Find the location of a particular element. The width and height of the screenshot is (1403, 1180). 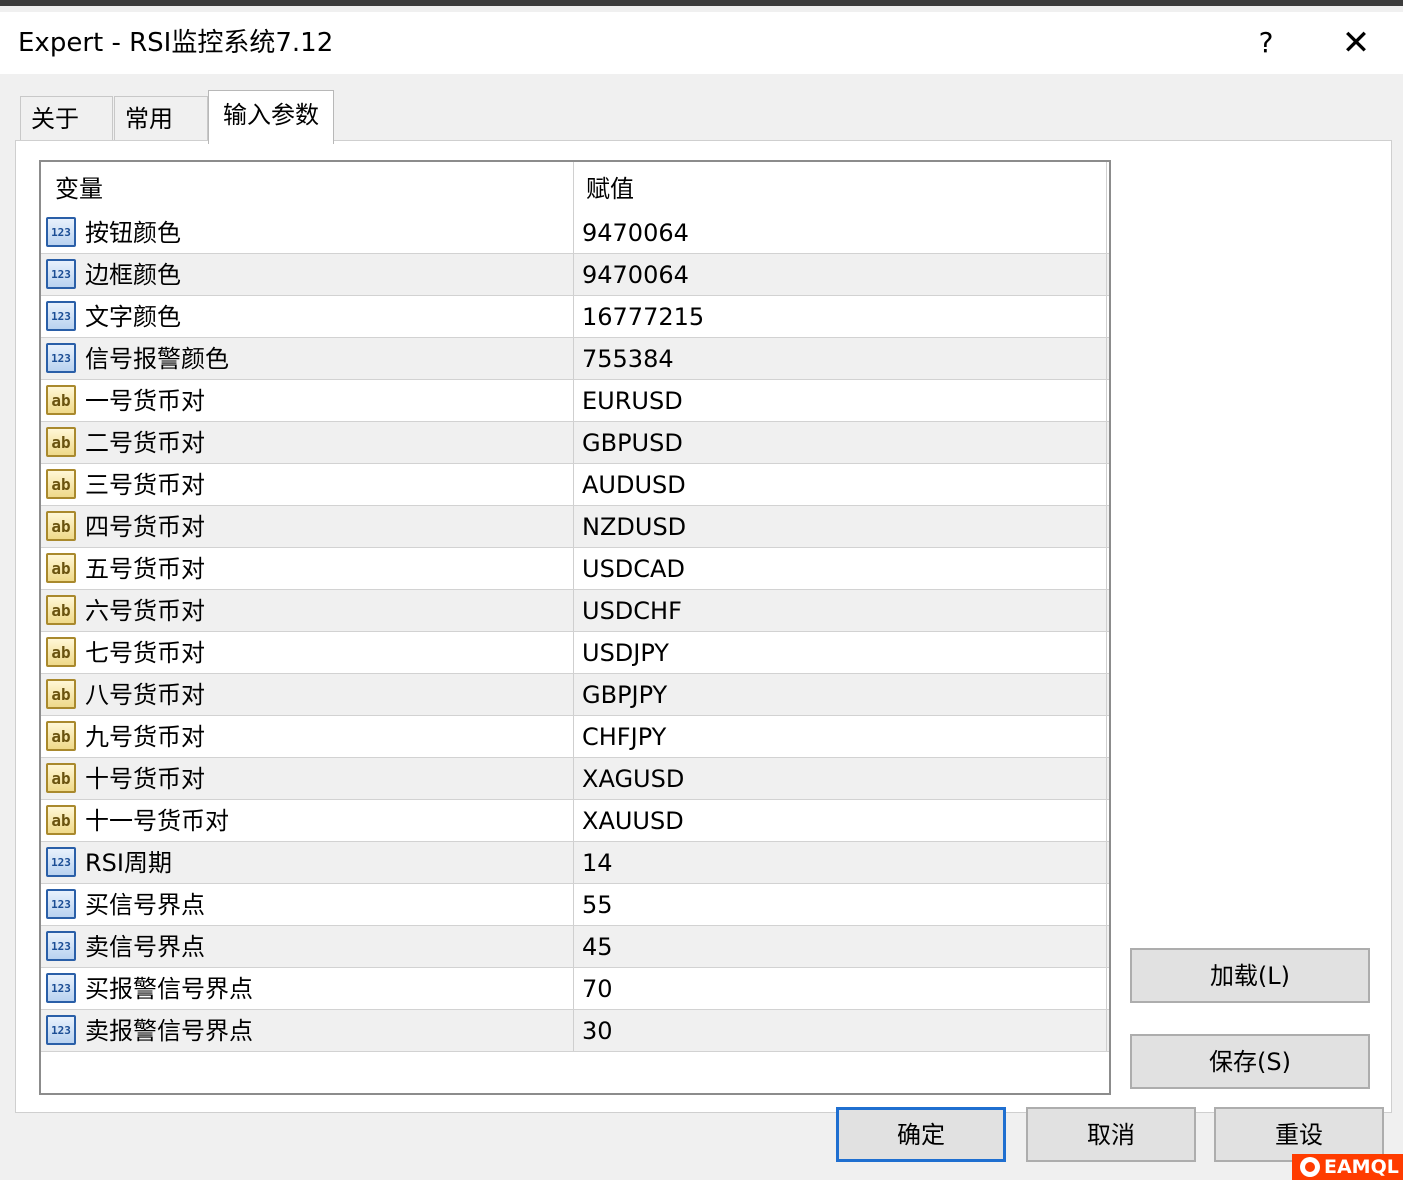

table-row: ab 八号货币对 GBPJPY is located at coordinates (575, 695).